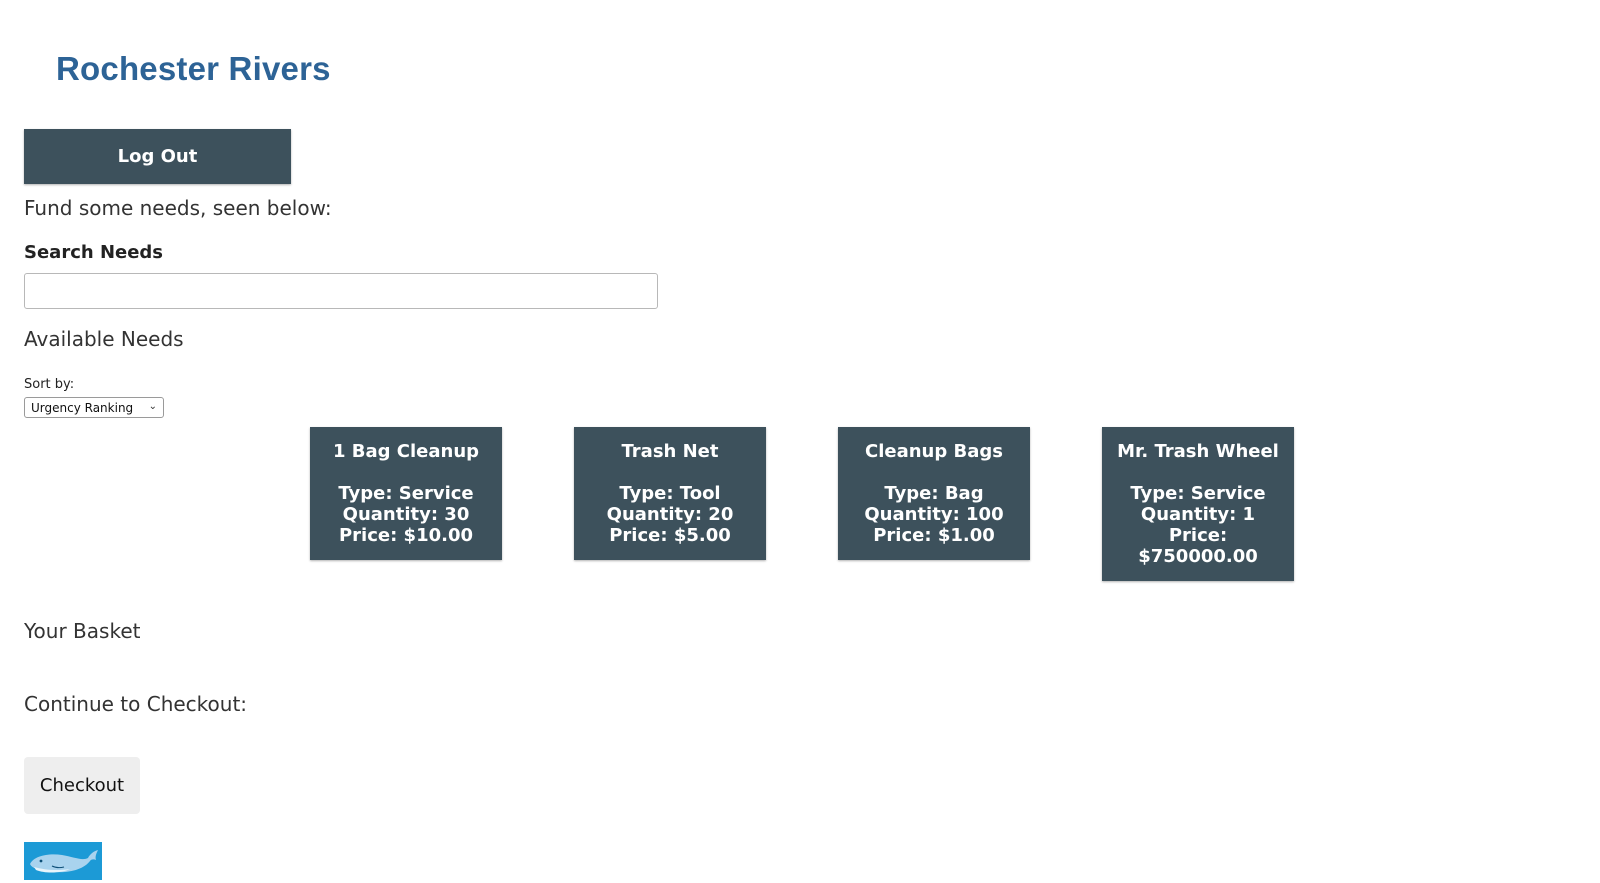  I want to click on need-quantity: Quantity: 1, so click(1198, 514).